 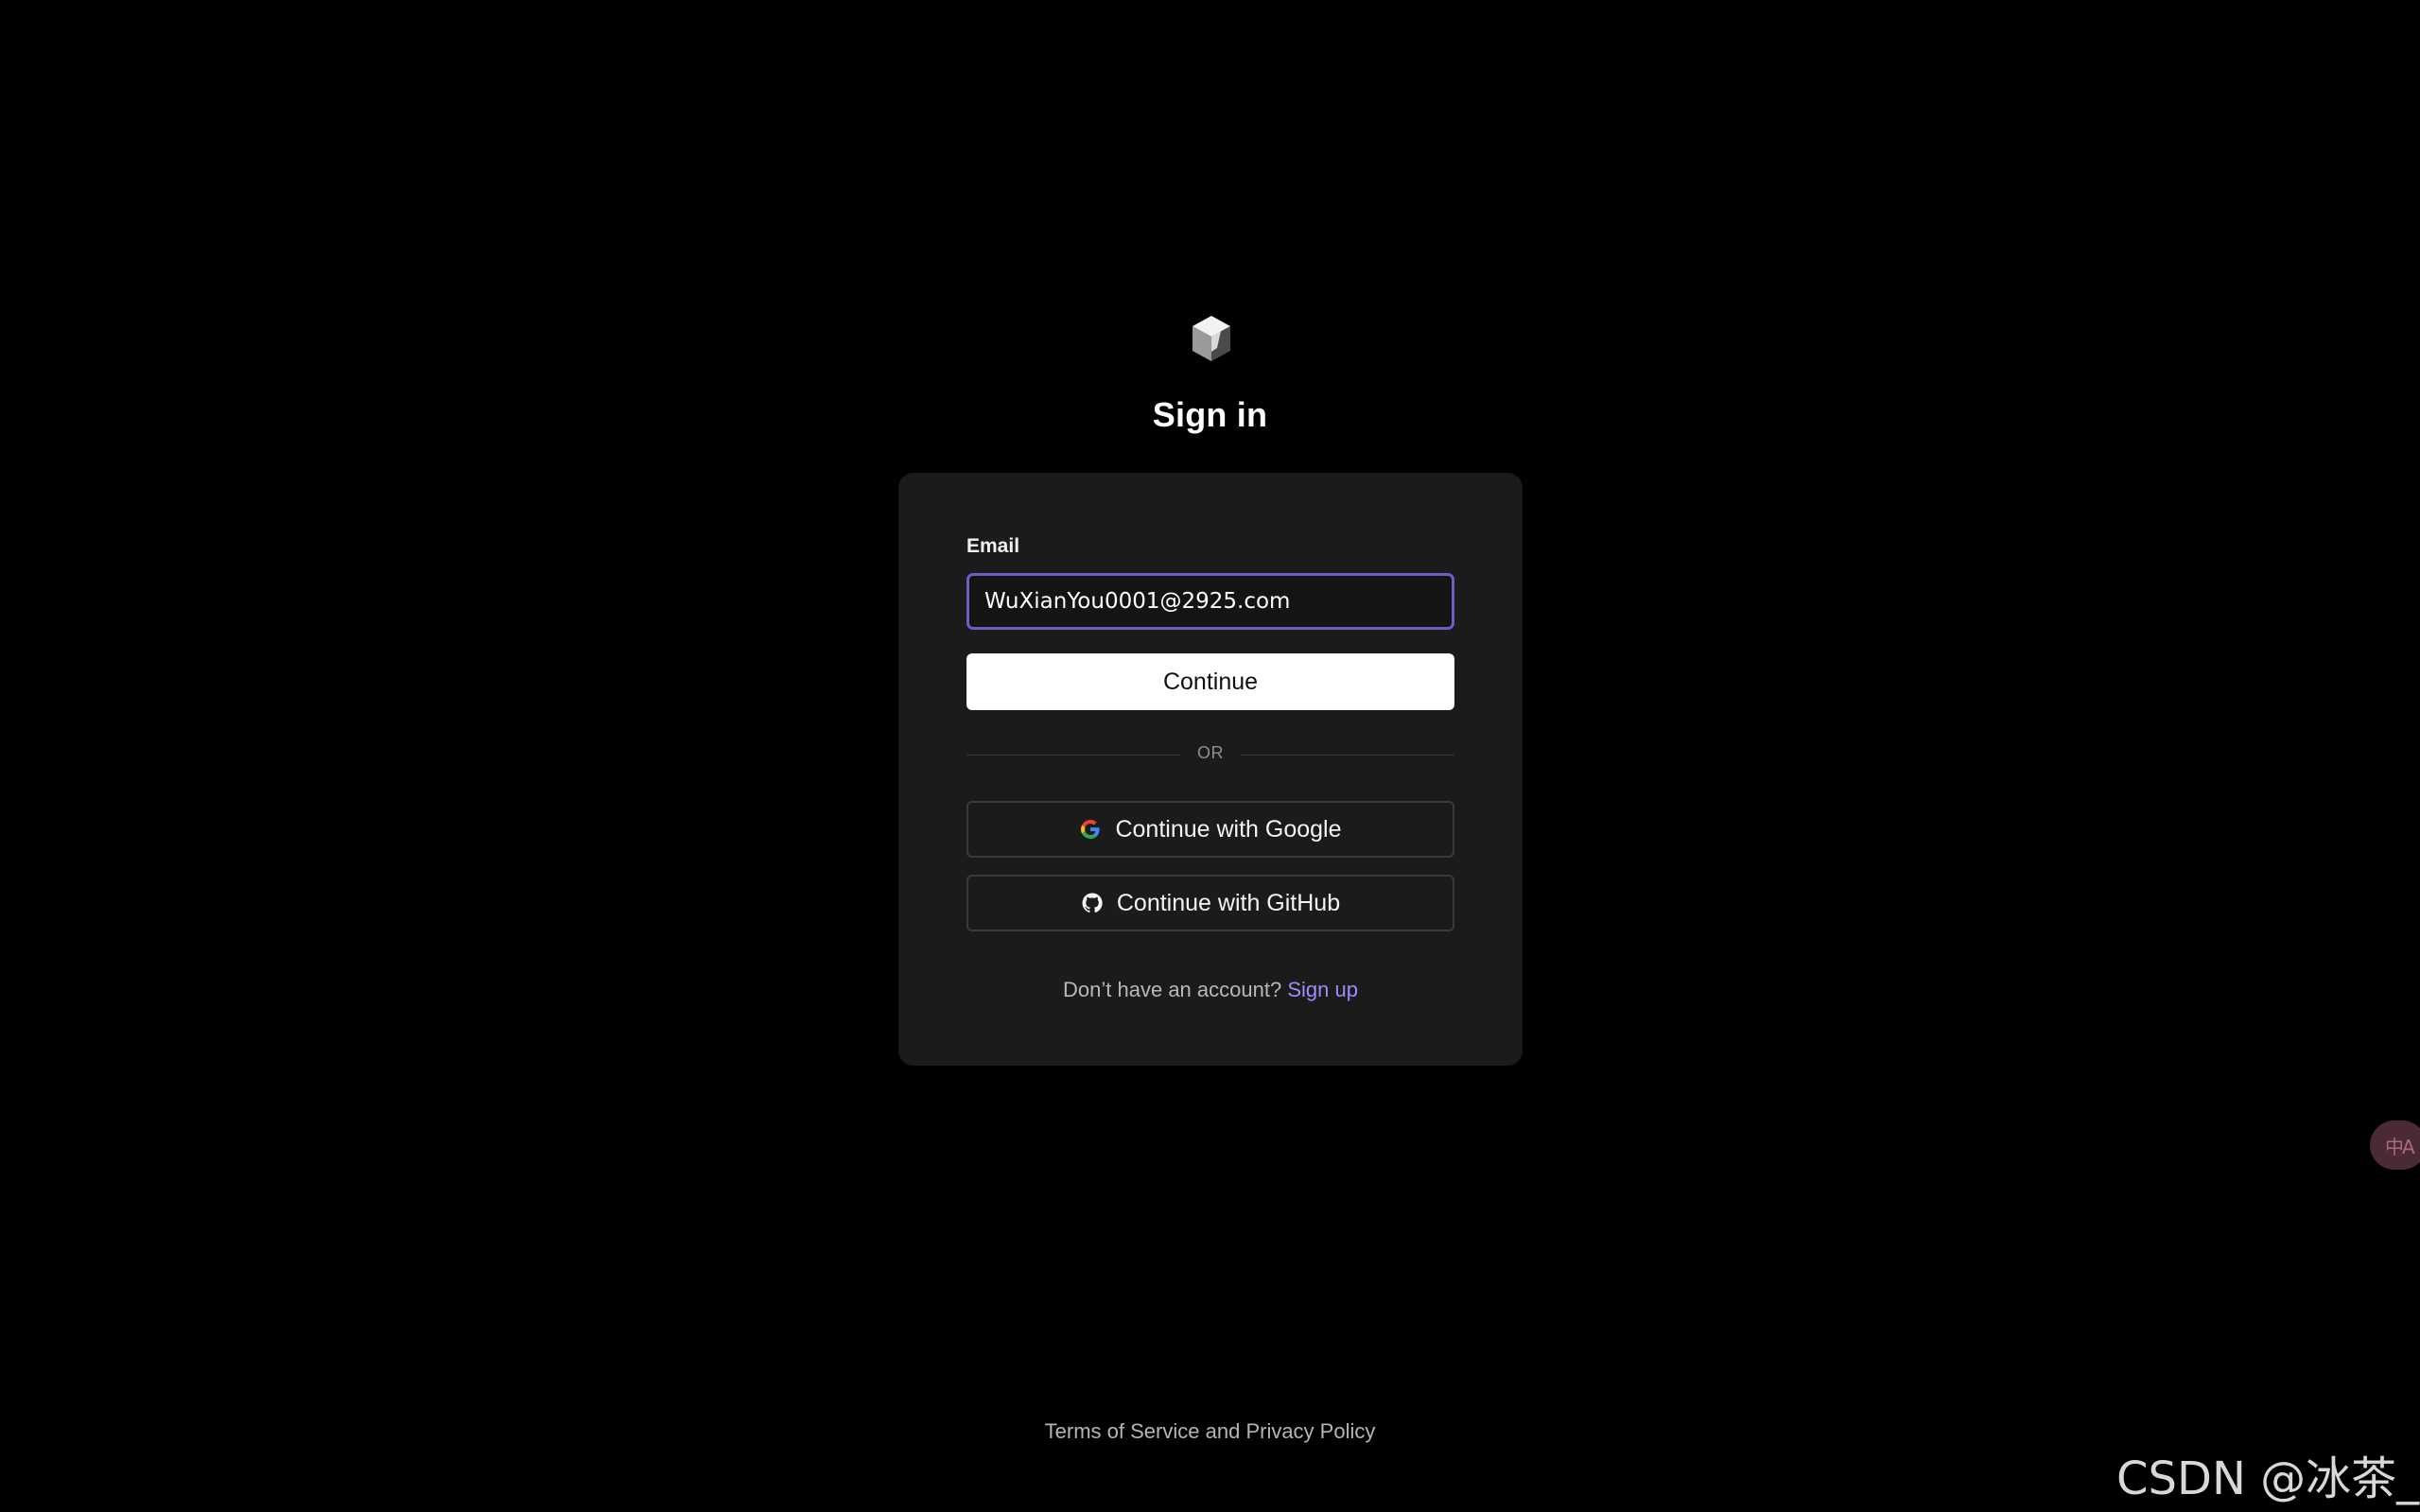 I want to click on continue-with-github-button: Continue with GitHub, so click(x=1210, y=903).